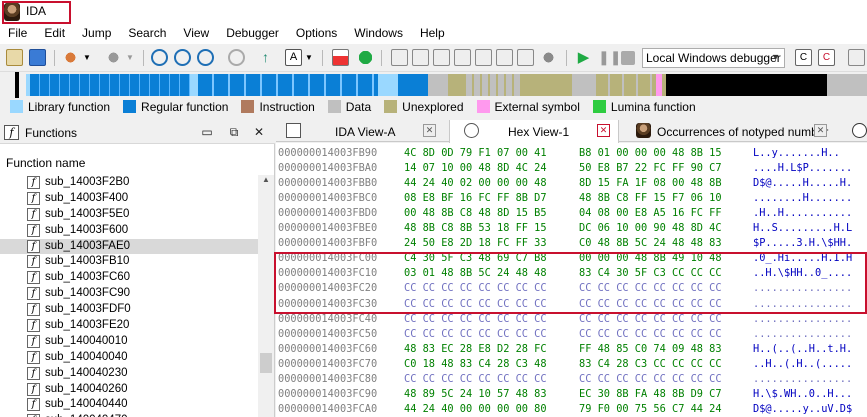 The width and height of the screenshot is (867, 417). I want to click on text-dropdown-icon: ▼, so click(309, 61).